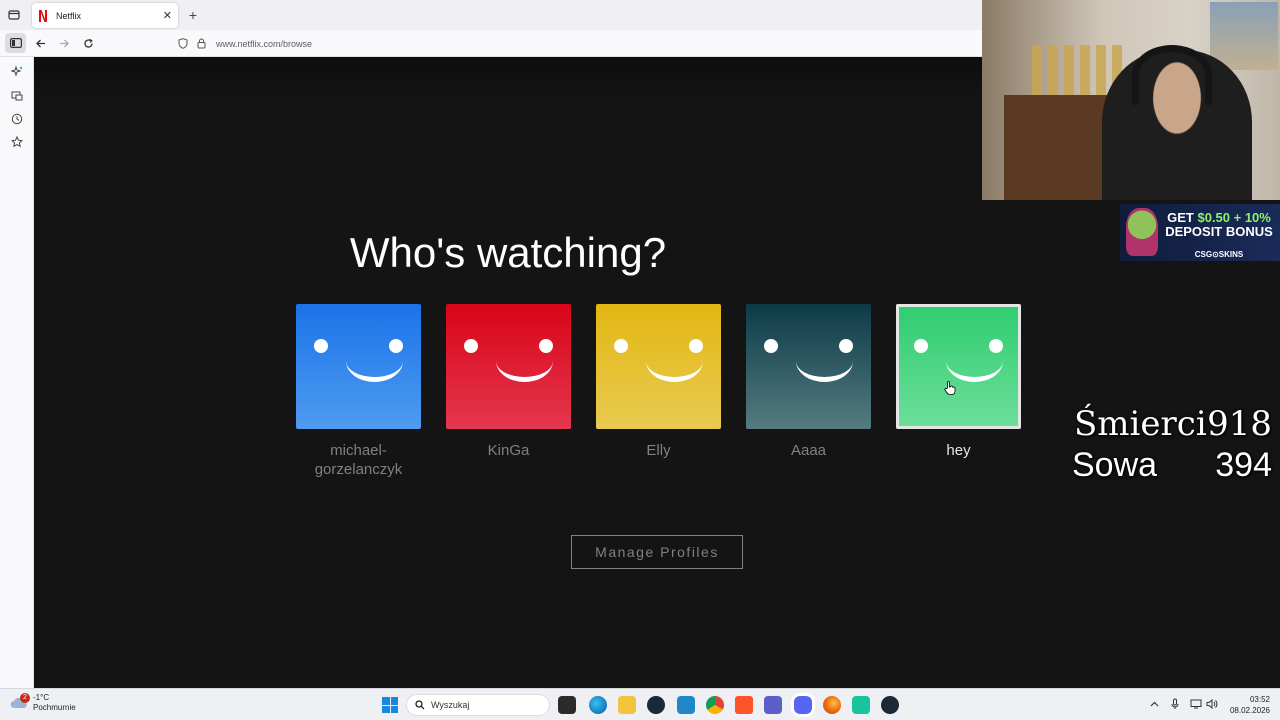  What do you see at coordinates (15, 43) in the screenshot?
I see `sidebar-toggle-button` at bounding box center [15, 43].